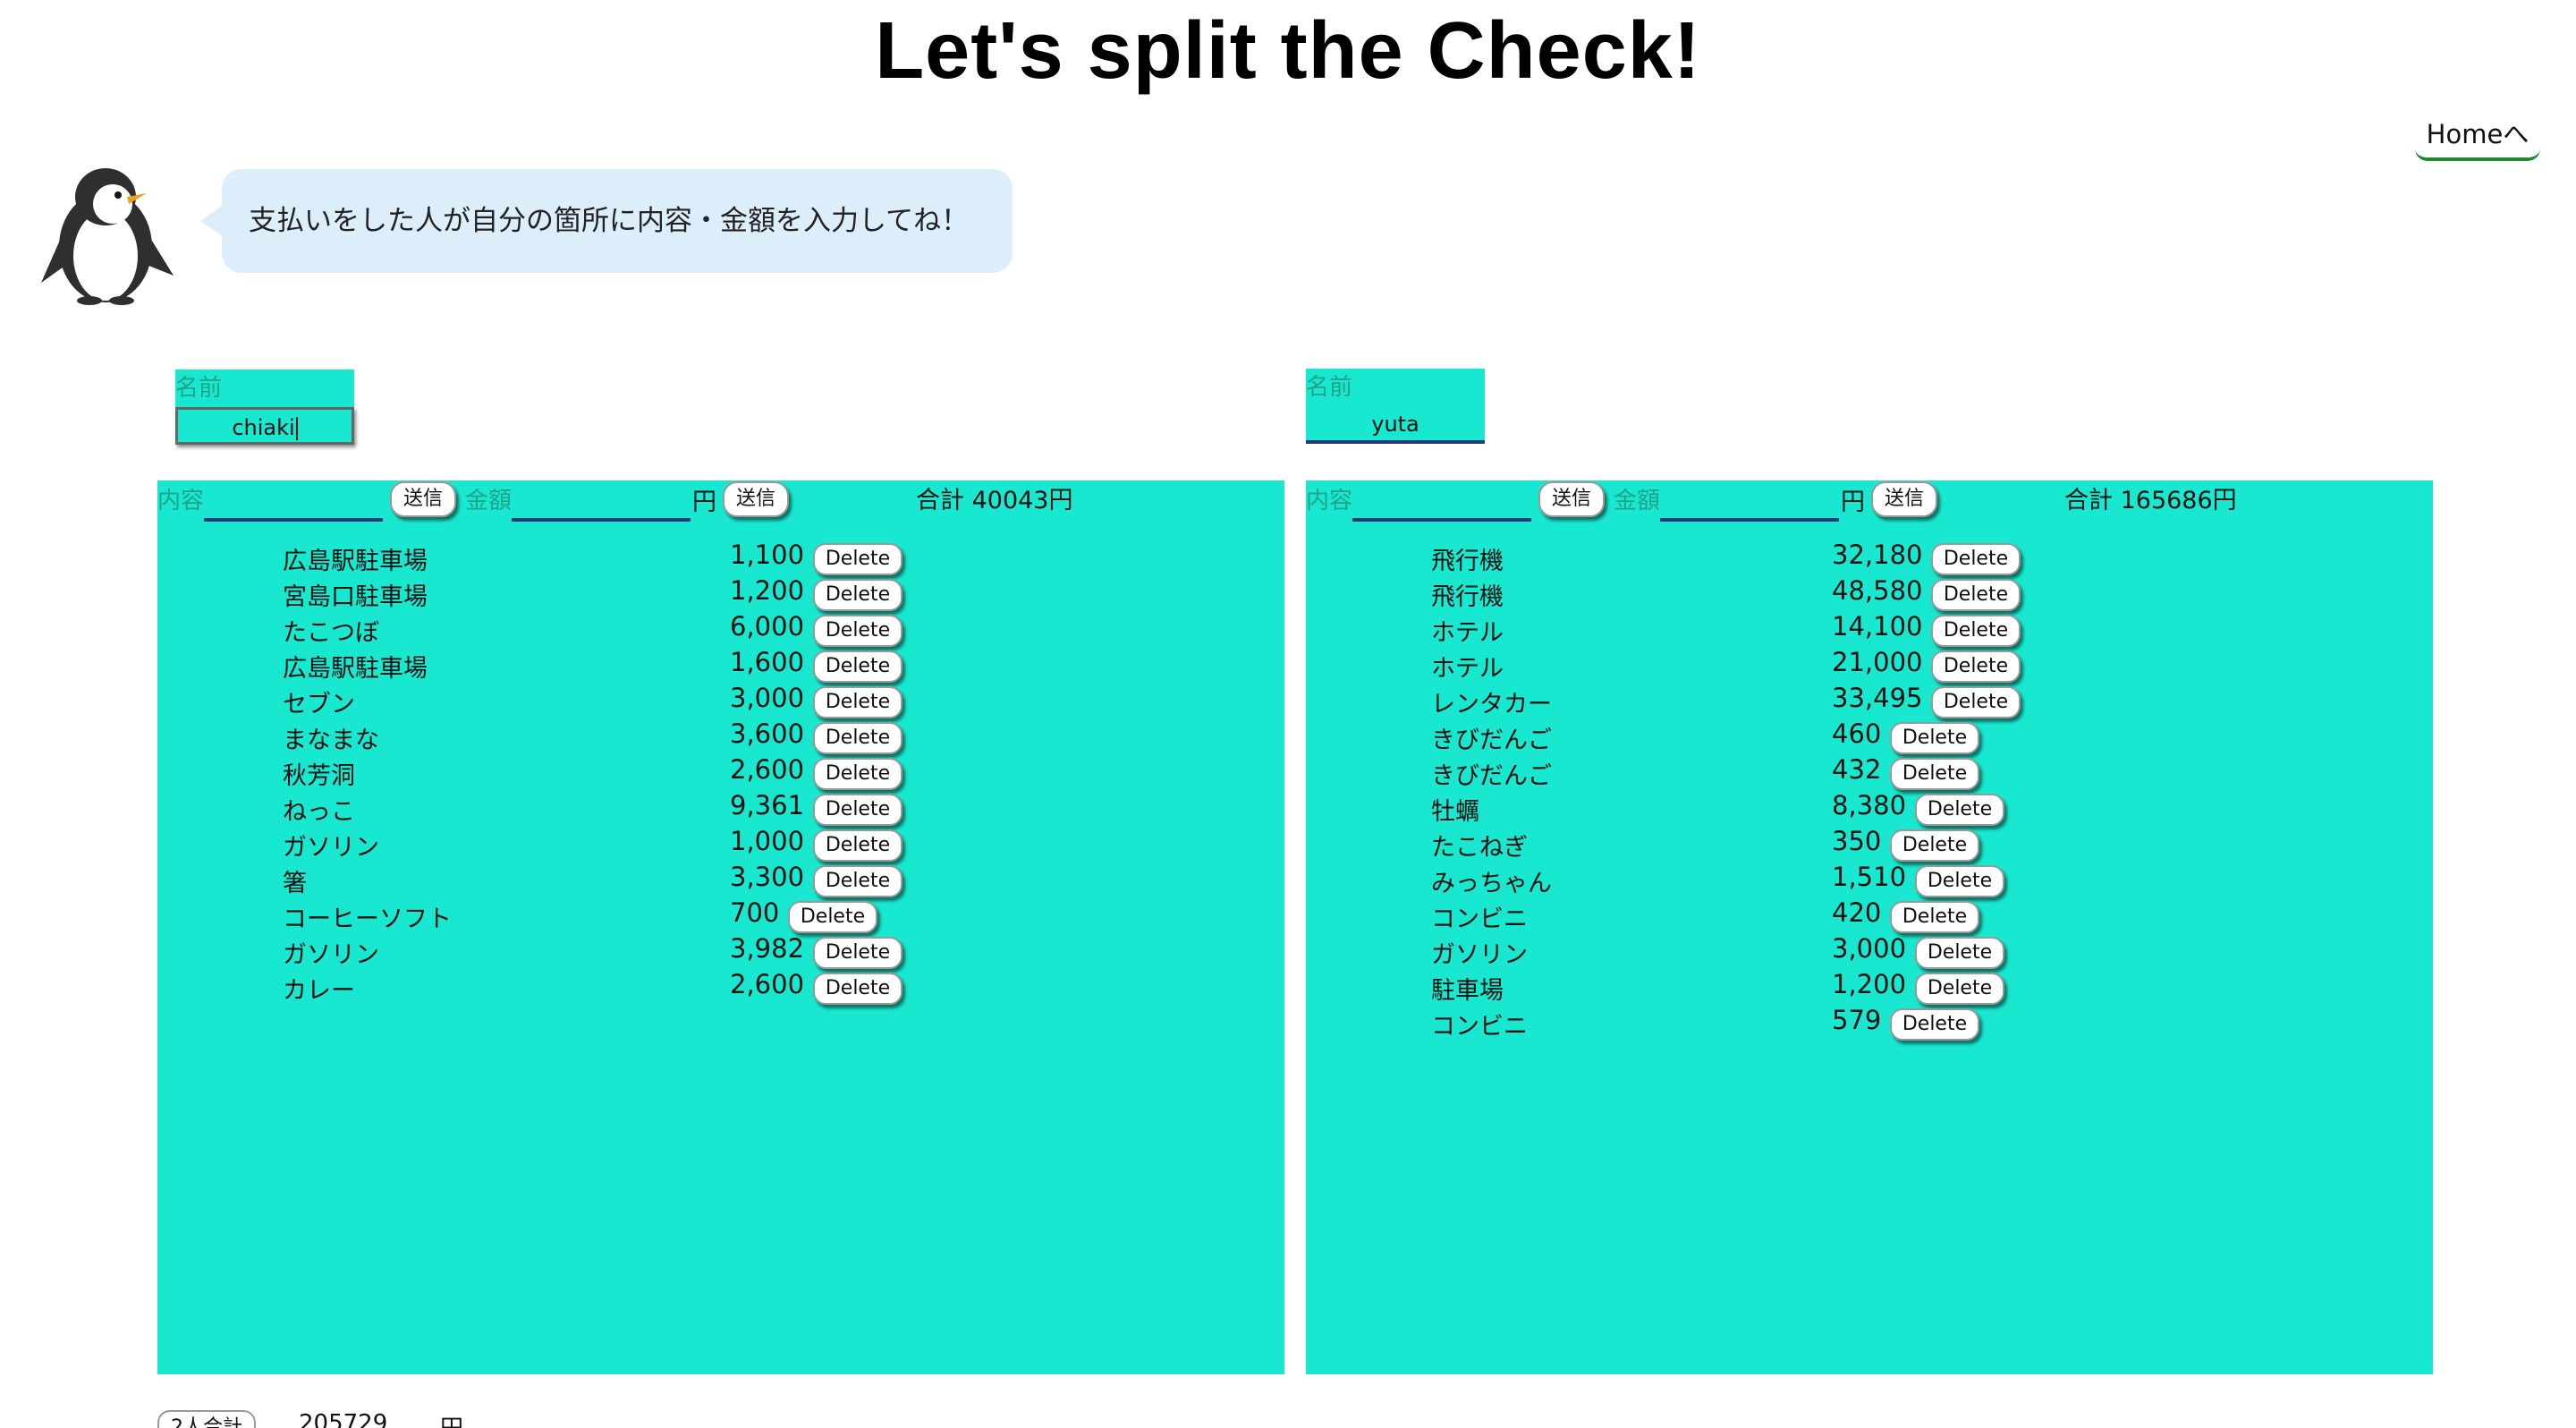 Image resolution: width=2576 pixels, height=1428 pixels. Describe the element at coordinates (720, 809) in the screenshot. I see `list-item: ねっこ 9,361 Delete` at that location.